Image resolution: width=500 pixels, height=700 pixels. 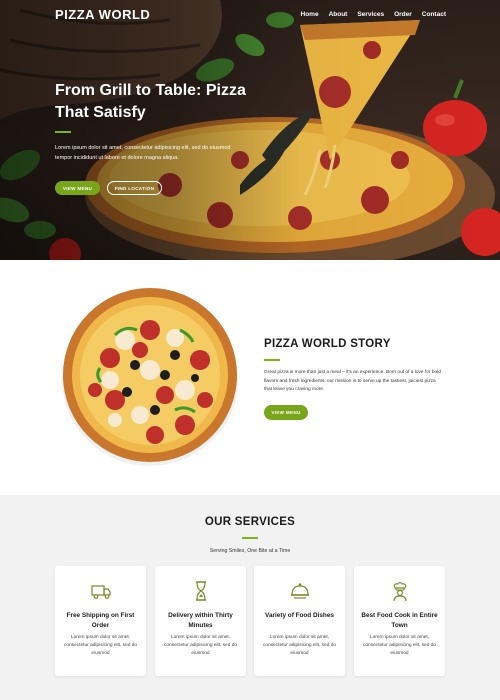 I want to click on main-nav: Home About Services Order Contact, so click(x=374, y=14).